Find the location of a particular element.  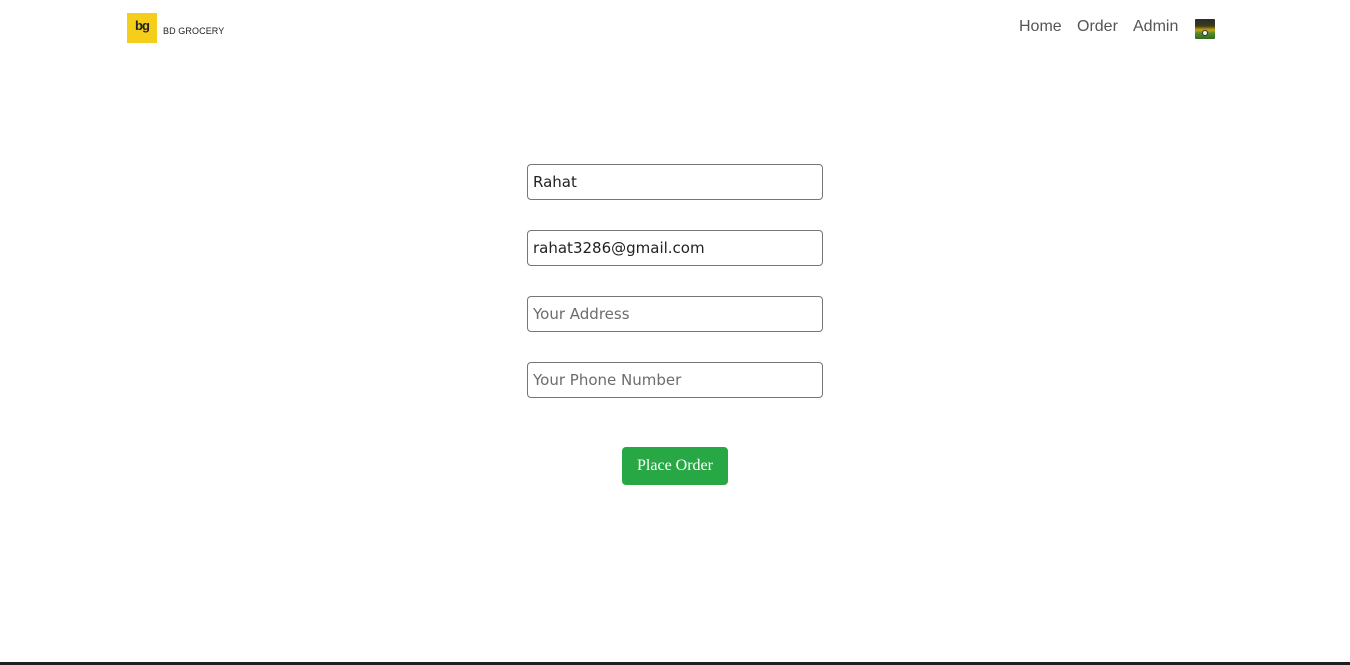

phone-input is located at coordinates (675, 380).